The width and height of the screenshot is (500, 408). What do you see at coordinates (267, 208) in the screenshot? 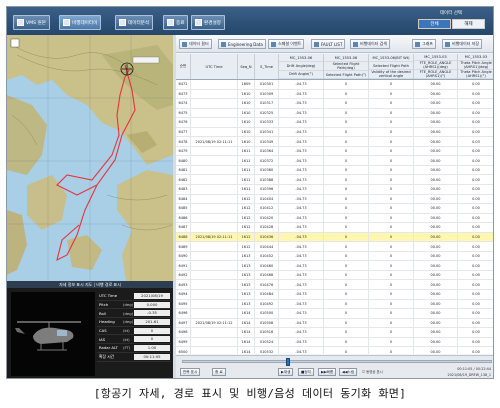
I see `table-cell: 010412` at bounding box center [267, 208].